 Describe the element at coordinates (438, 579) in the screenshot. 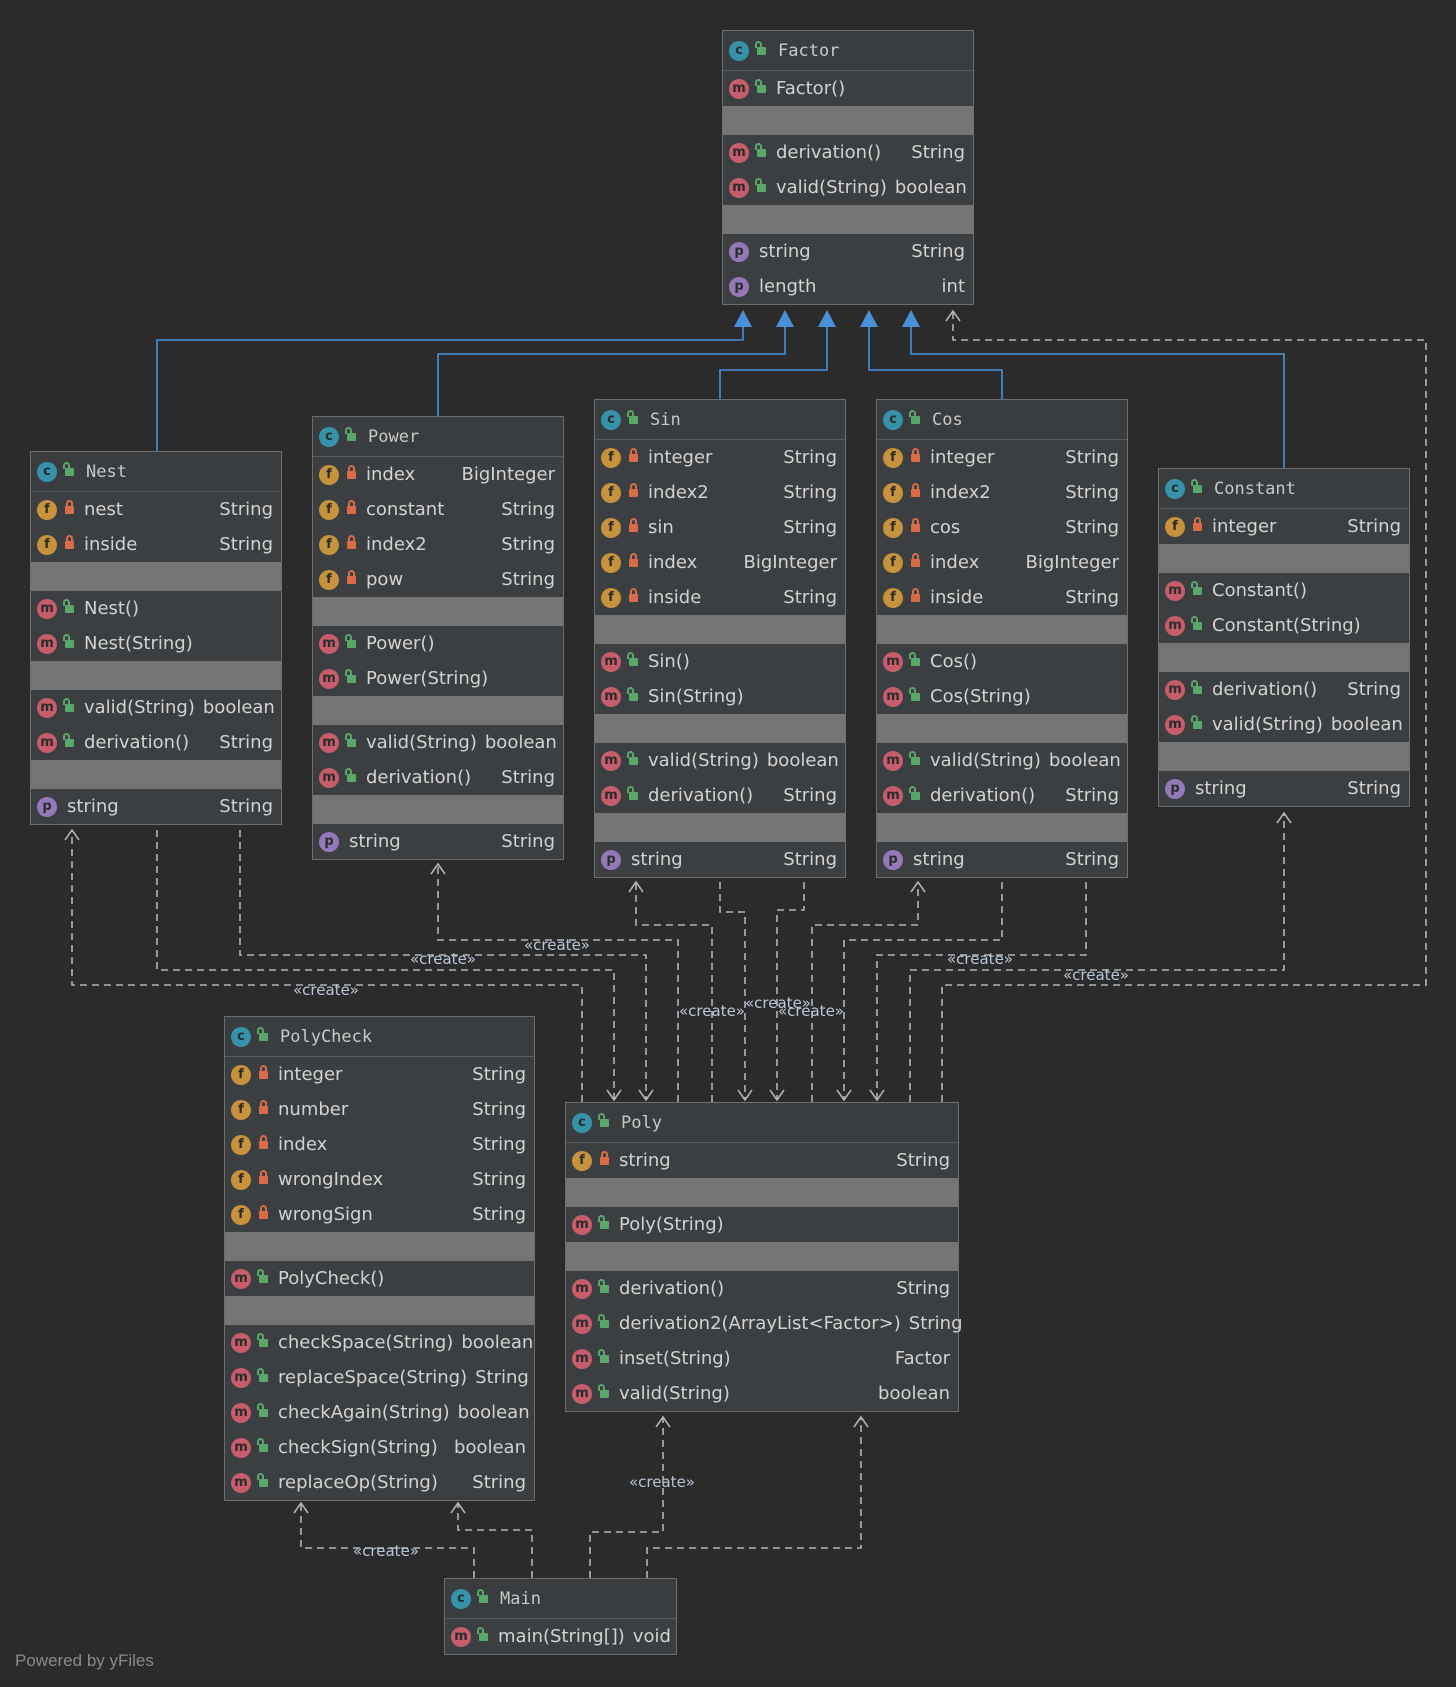

I see `field-row: f pow String` at that location.